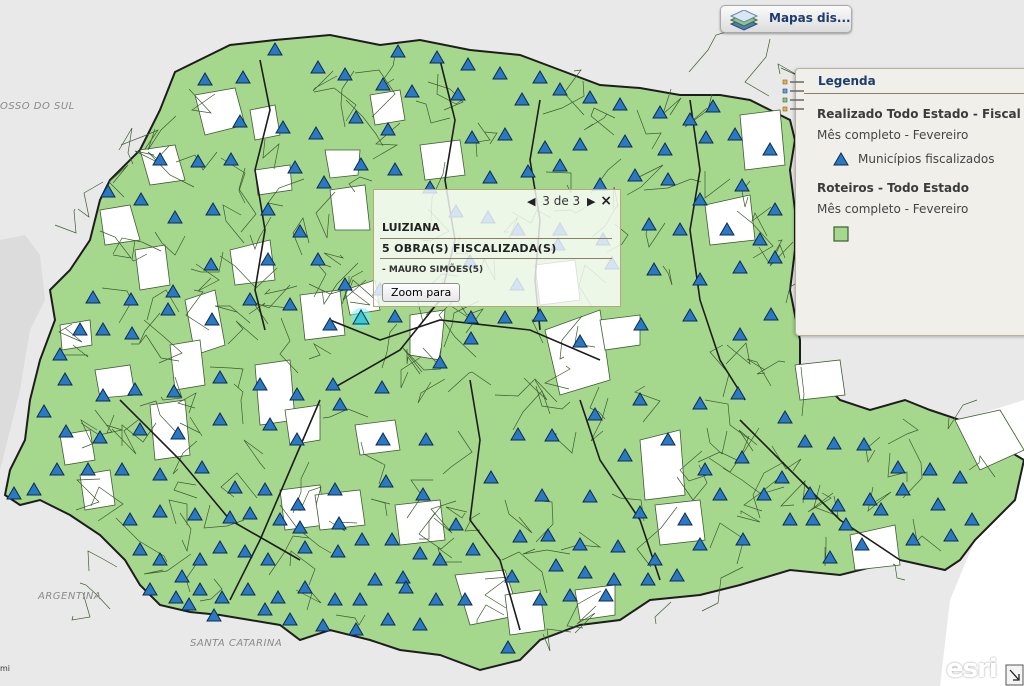 The height and width of the screenshot is (686, 1024). What do you see at coordinates (421, 292) in the screenshot?
I see `zoom-to-button: Zoom para` at bounding box center [421, 292].